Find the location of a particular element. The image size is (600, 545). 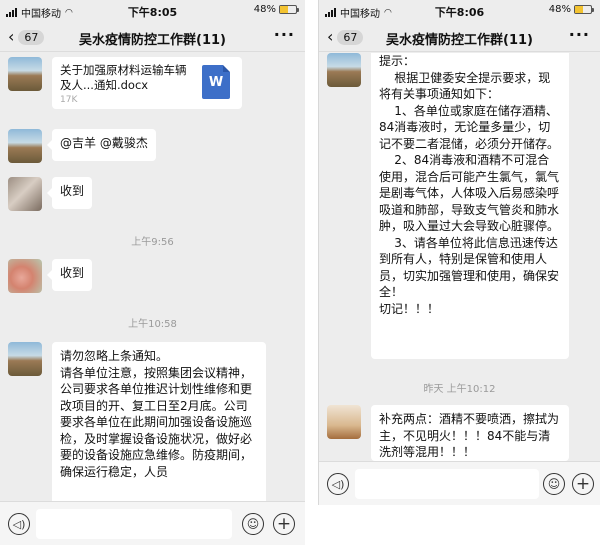

message-mention: @吉羊 @戴骏杰 is located at coordinates (153, 146).